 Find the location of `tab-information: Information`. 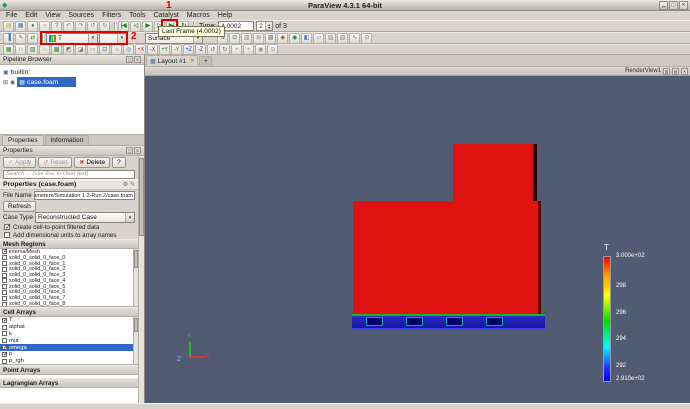

tab-information: Information is located at coordinates (67, 140).